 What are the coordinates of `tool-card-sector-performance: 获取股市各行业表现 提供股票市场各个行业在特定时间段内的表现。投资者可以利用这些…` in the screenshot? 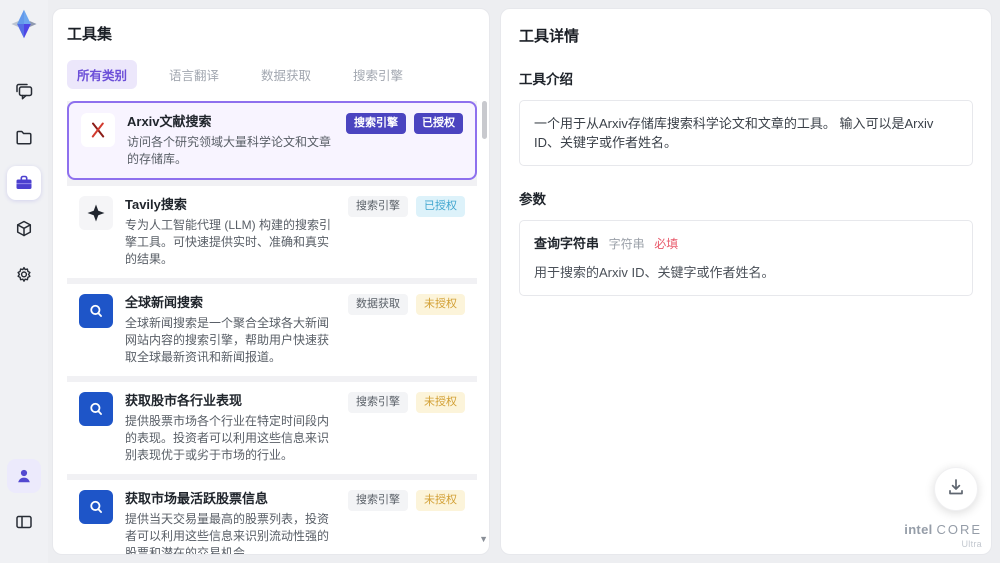 It's located at (272, 428).